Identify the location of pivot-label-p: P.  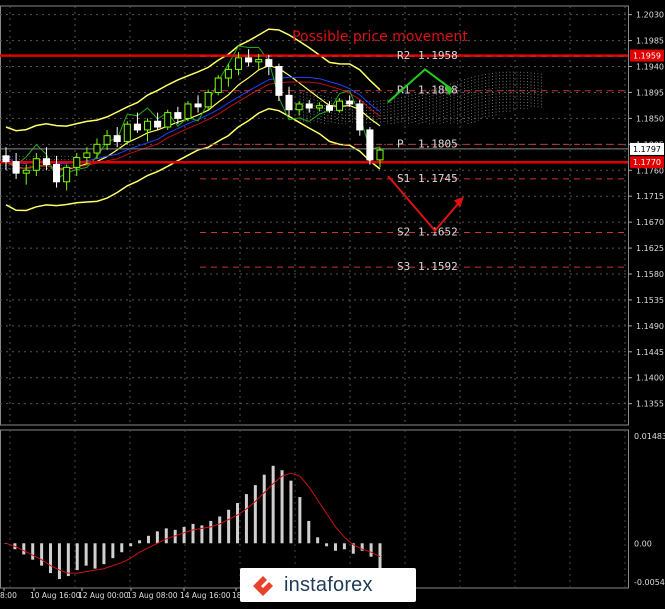
(400, 143).